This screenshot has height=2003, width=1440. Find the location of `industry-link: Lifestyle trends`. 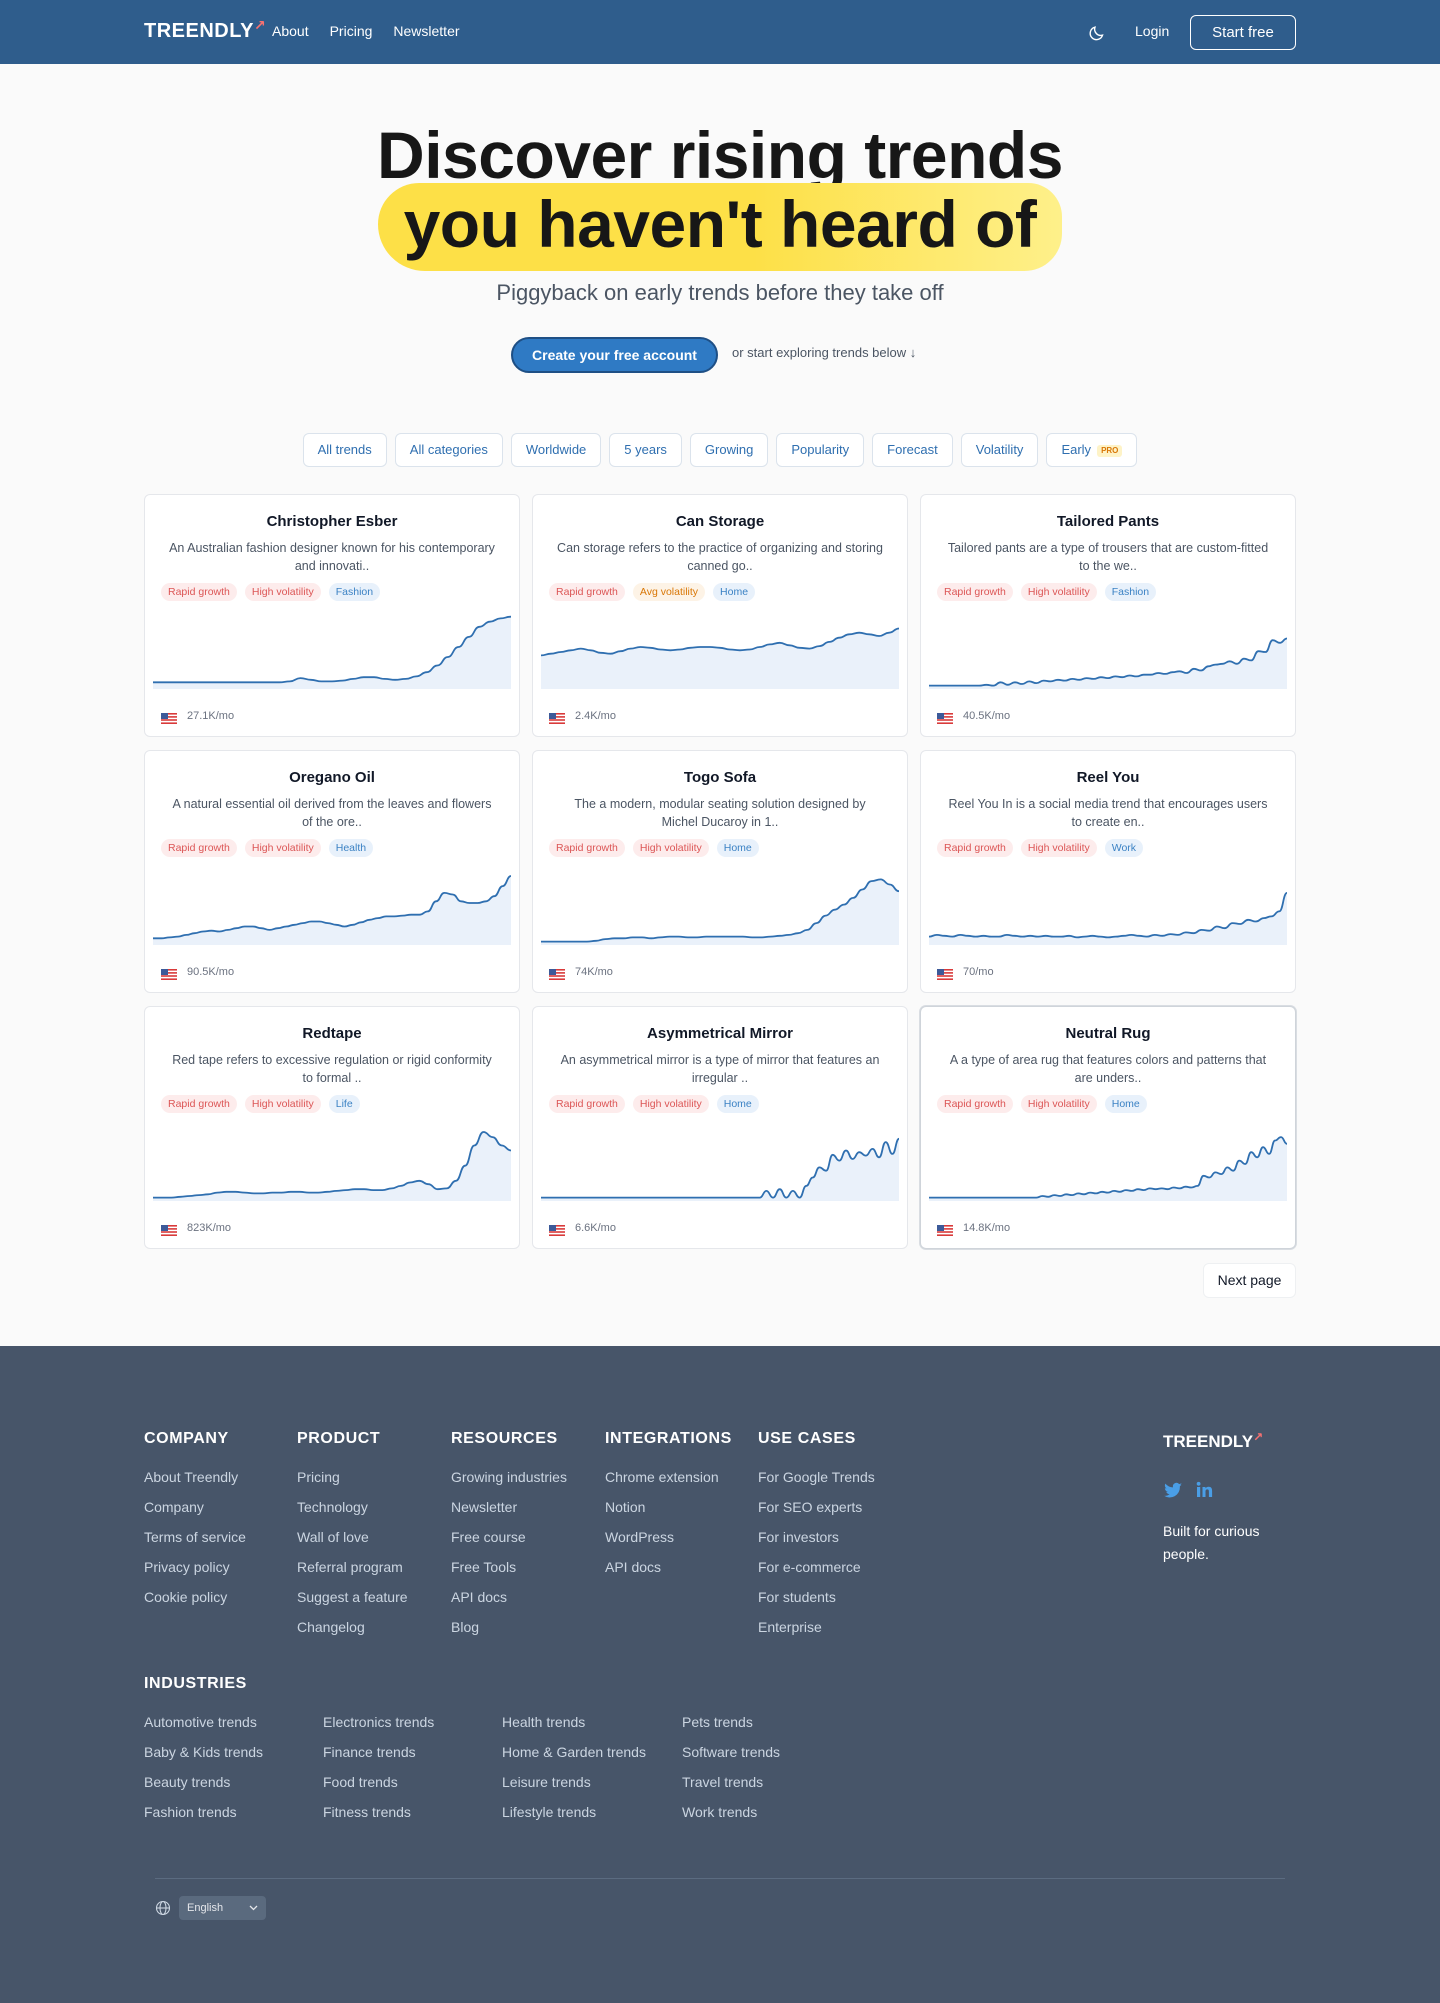

industry-link: Lifestyle trends is located at coordinates (549, 1812).